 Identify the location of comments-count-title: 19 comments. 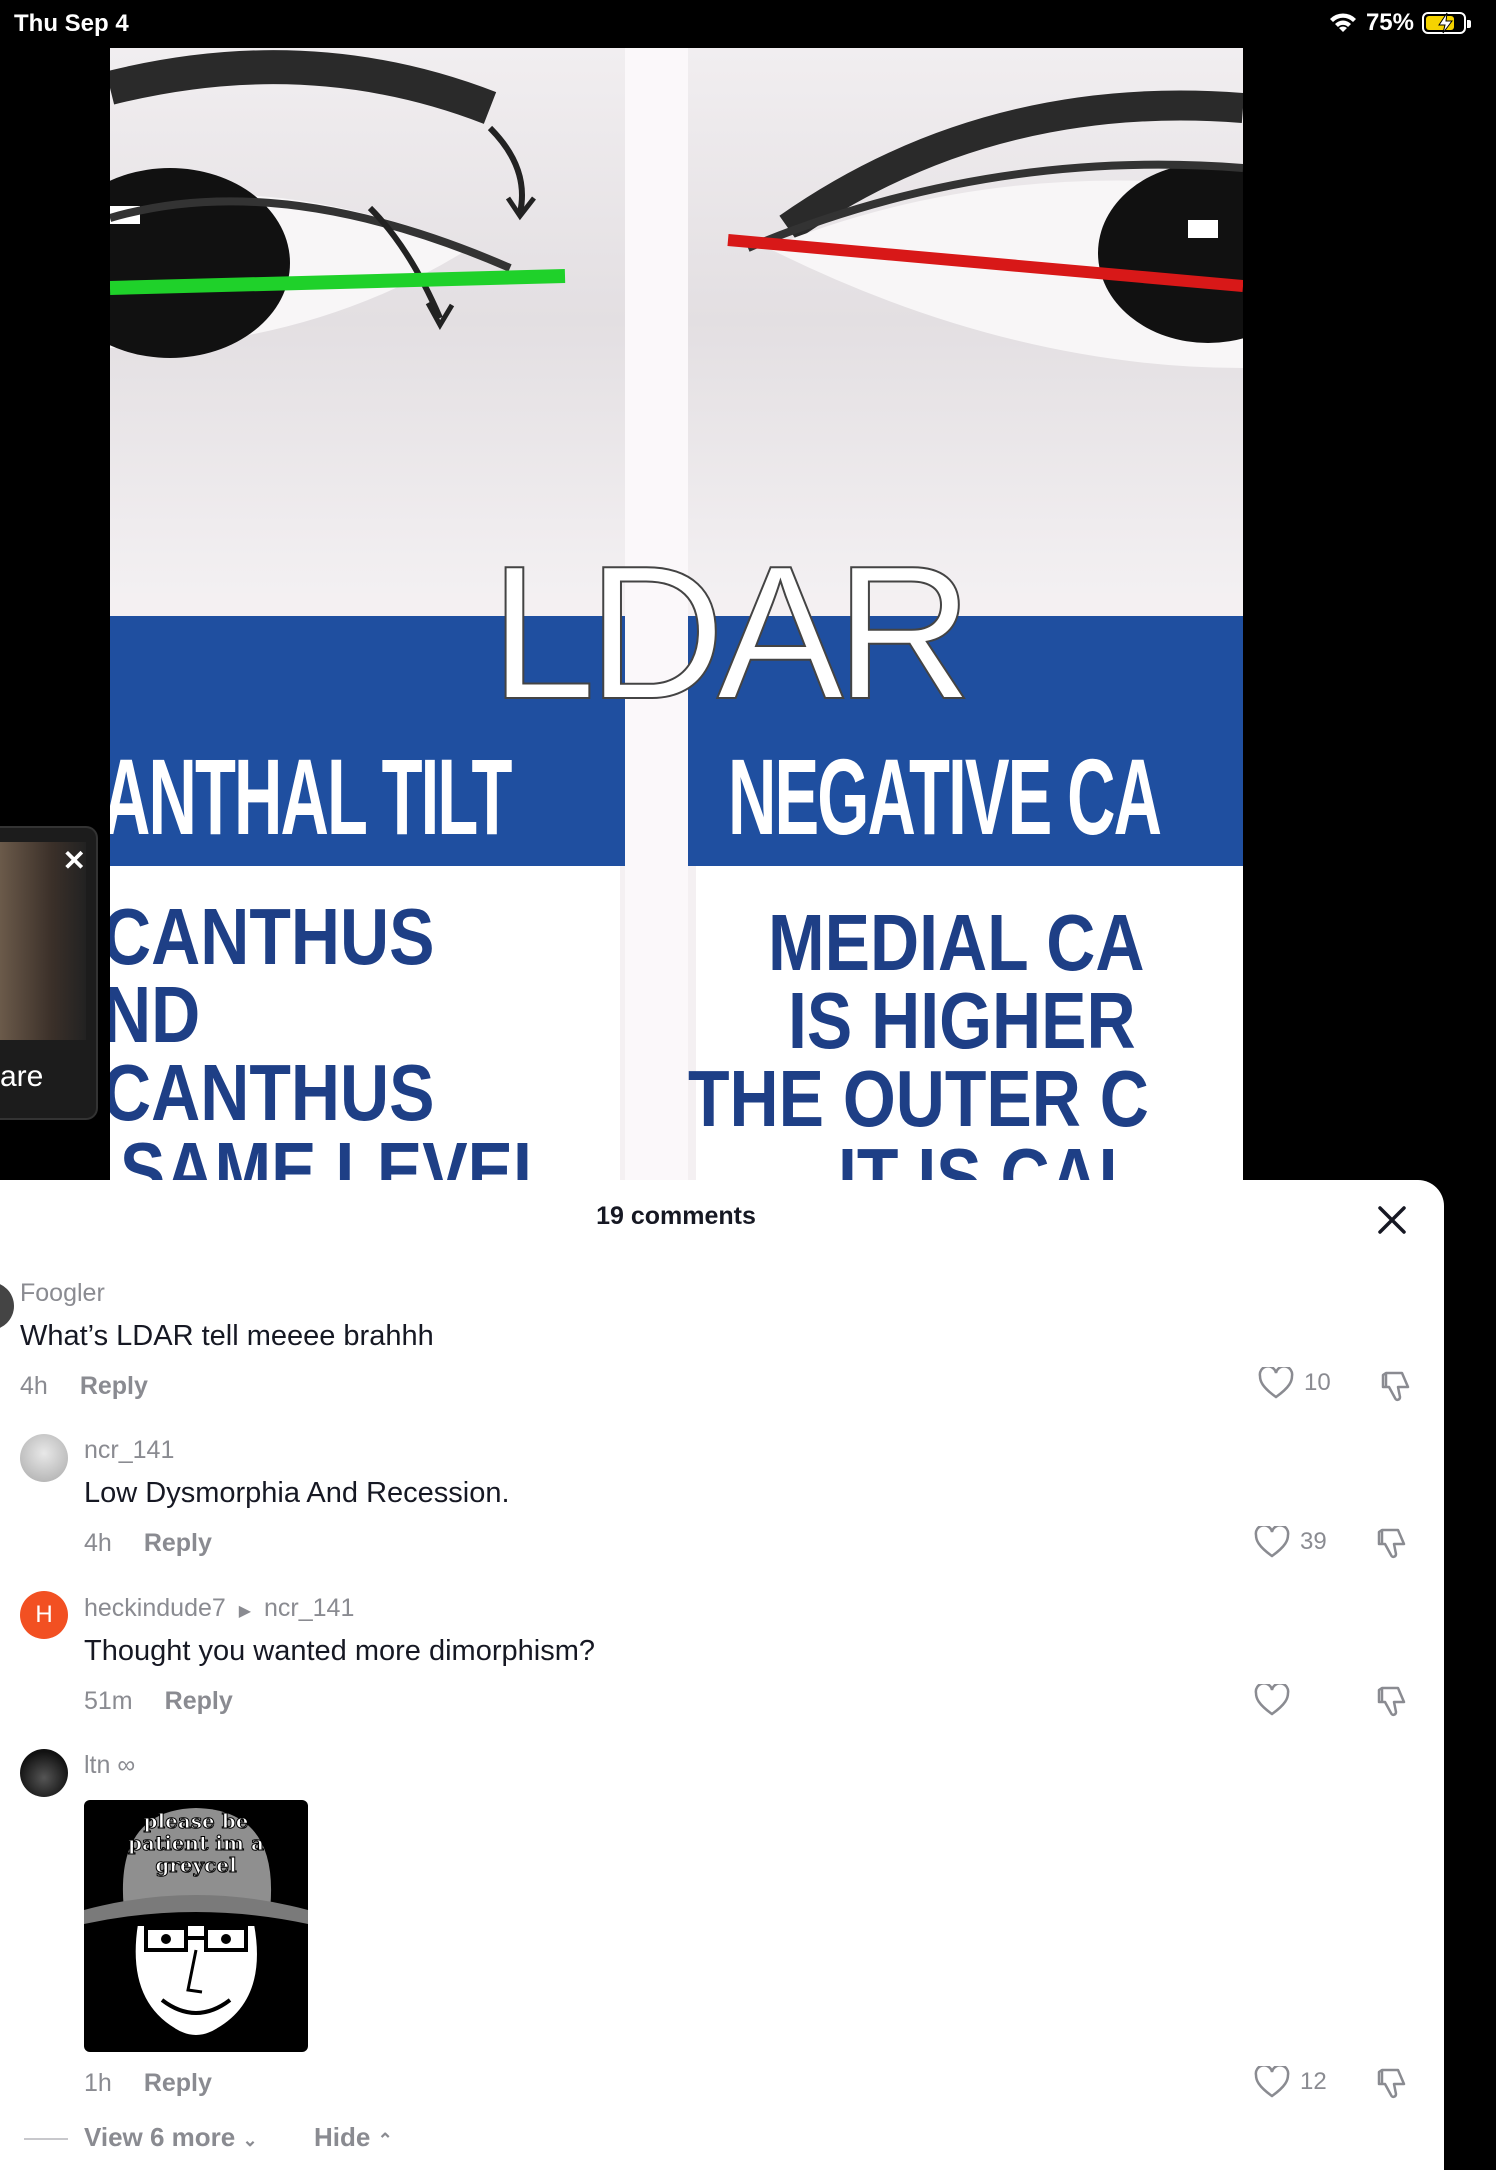
(676, 1216).